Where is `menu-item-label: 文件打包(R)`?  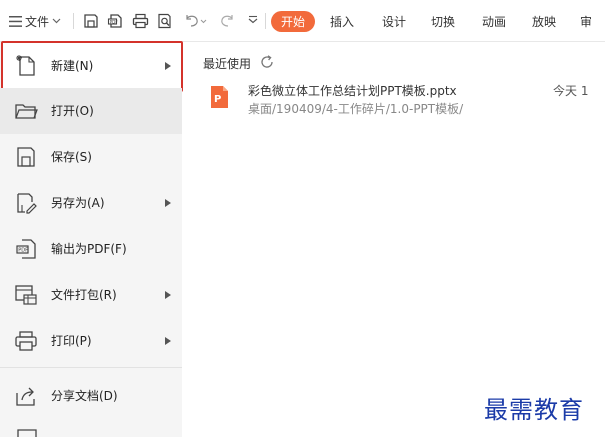
menu-item-label: 文件打包(R) is located at coordinates (84, 295).